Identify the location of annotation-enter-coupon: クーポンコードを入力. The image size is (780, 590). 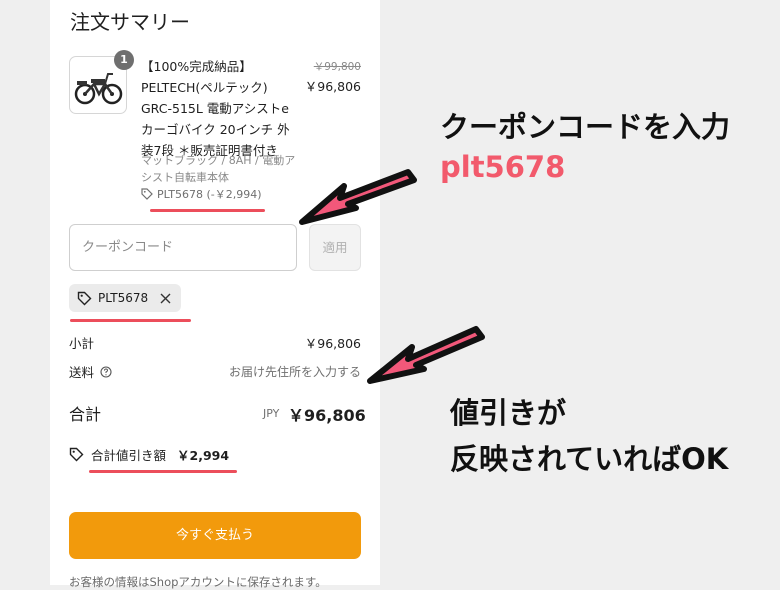
(585, 127).